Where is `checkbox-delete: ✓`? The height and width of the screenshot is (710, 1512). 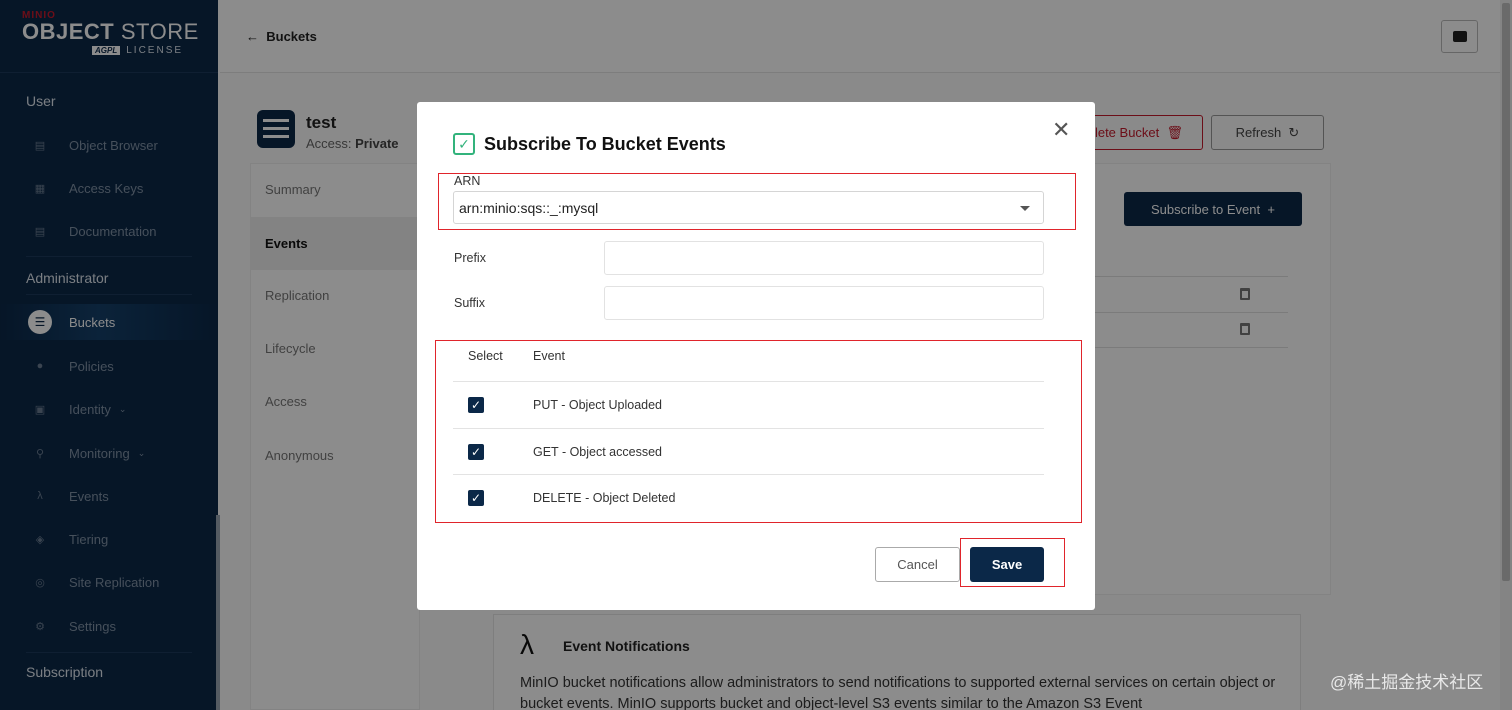
checkbox-delete: ✓ is located at coordinates (476, 498).